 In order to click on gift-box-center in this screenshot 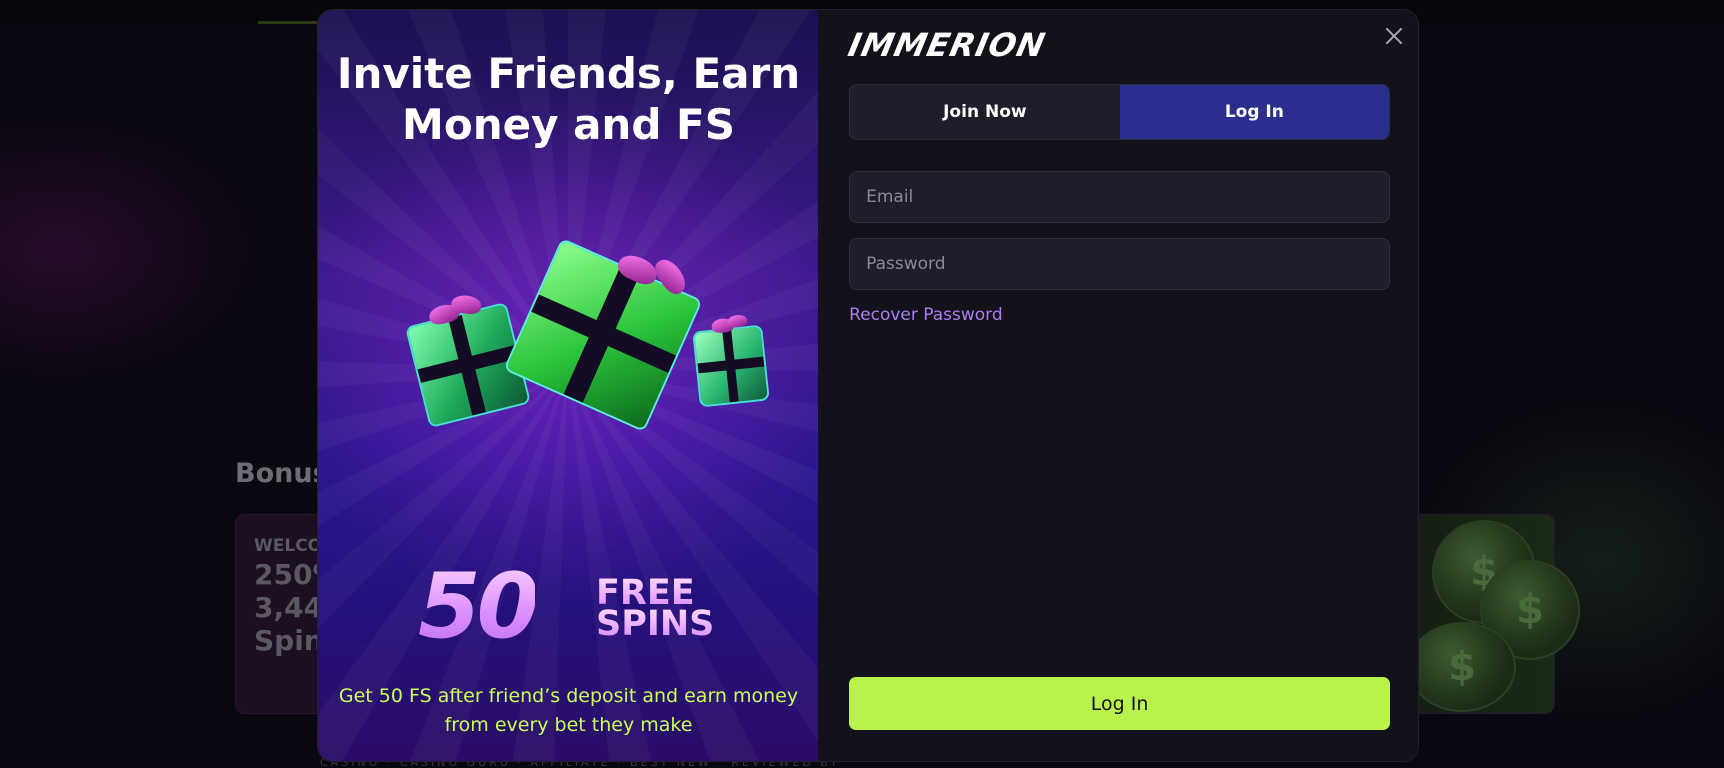, I will do `click(603, 335)`.